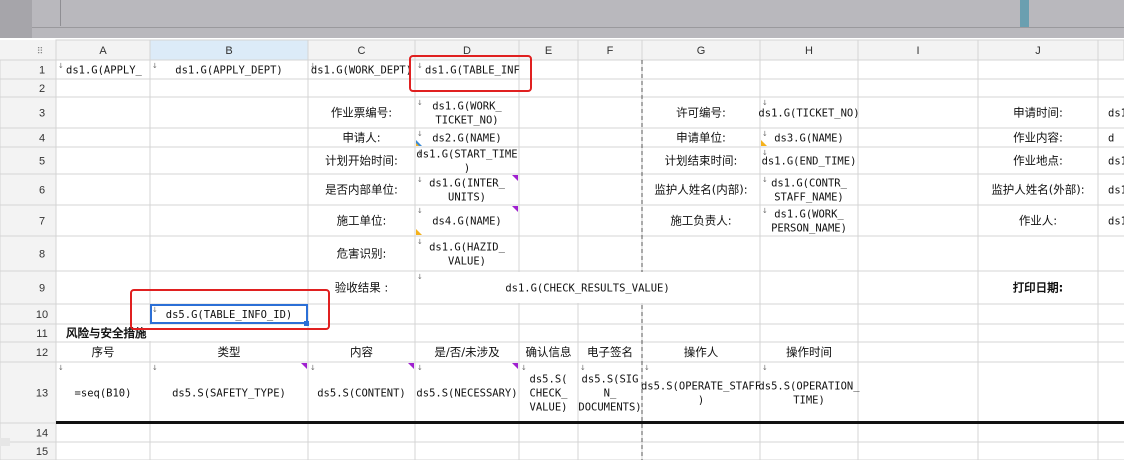  Describe the element at coordinates (42, 222) in the screenshot. I see `row-header-label: 7` at that location.